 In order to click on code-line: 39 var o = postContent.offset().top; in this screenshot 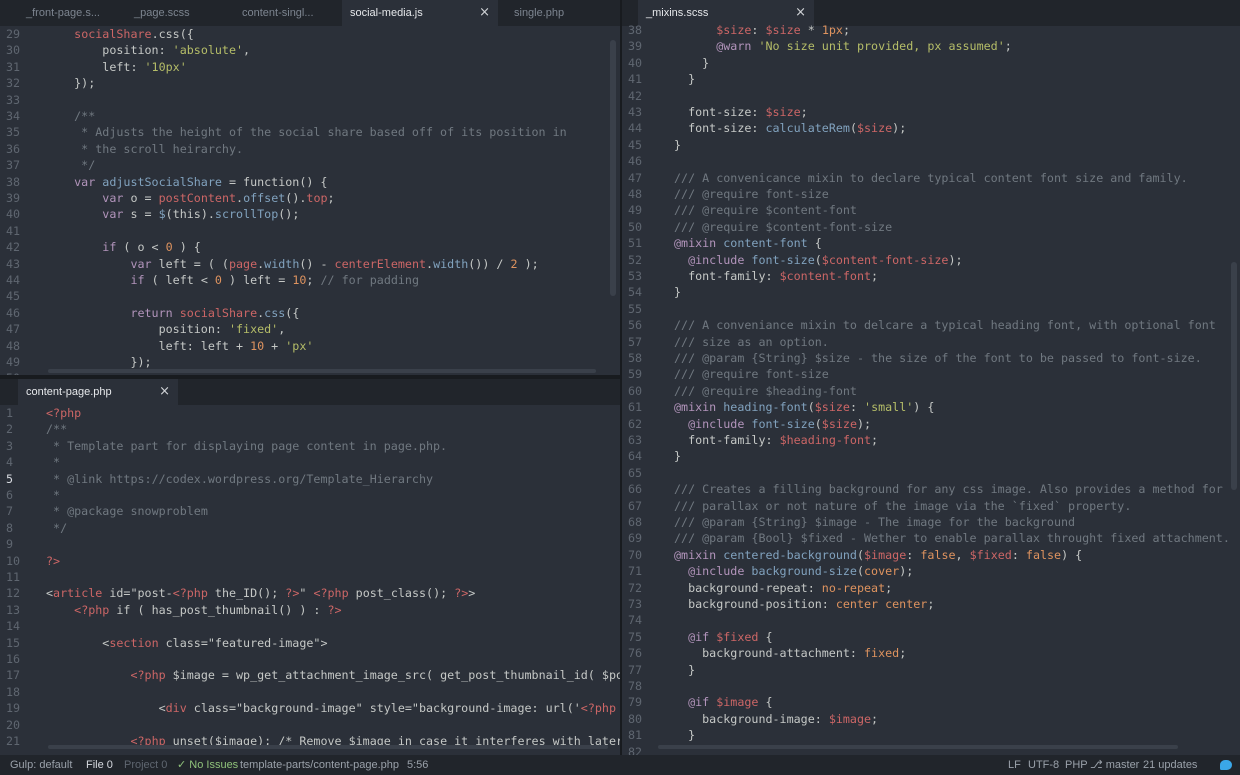, I will do `click(310, 198)`.